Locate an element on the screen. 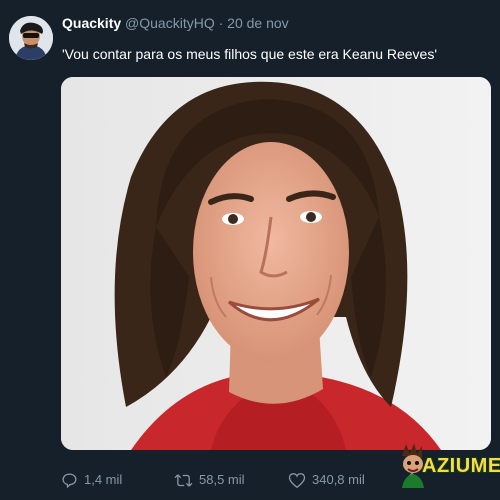 The width and height of the screenshot is (500, 500). author-name: Quackity is located at coordinates (91, 23).